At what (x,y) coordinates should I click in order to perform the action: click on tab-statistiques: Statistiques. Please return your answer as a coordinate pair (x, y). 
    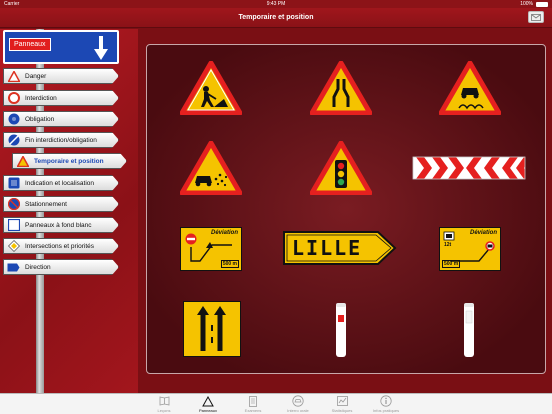
    Looking at the image, I should click on (342, 404).